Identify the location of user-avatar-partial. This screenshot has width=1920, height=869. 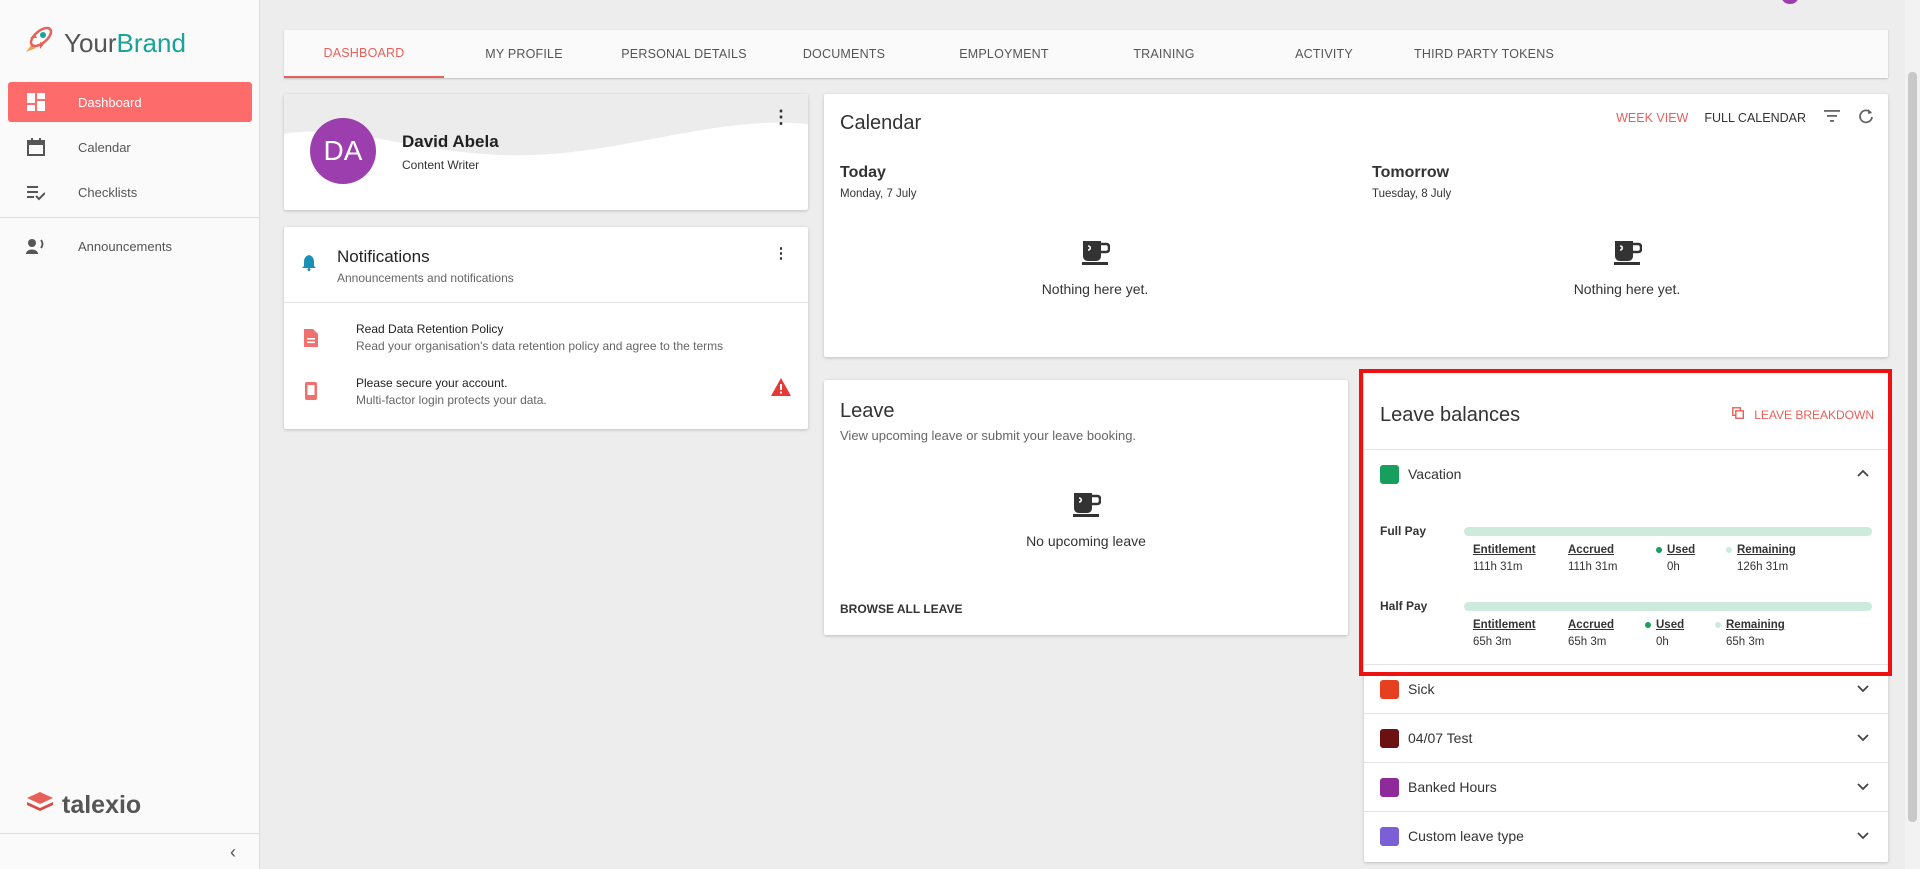
(1790, 2).